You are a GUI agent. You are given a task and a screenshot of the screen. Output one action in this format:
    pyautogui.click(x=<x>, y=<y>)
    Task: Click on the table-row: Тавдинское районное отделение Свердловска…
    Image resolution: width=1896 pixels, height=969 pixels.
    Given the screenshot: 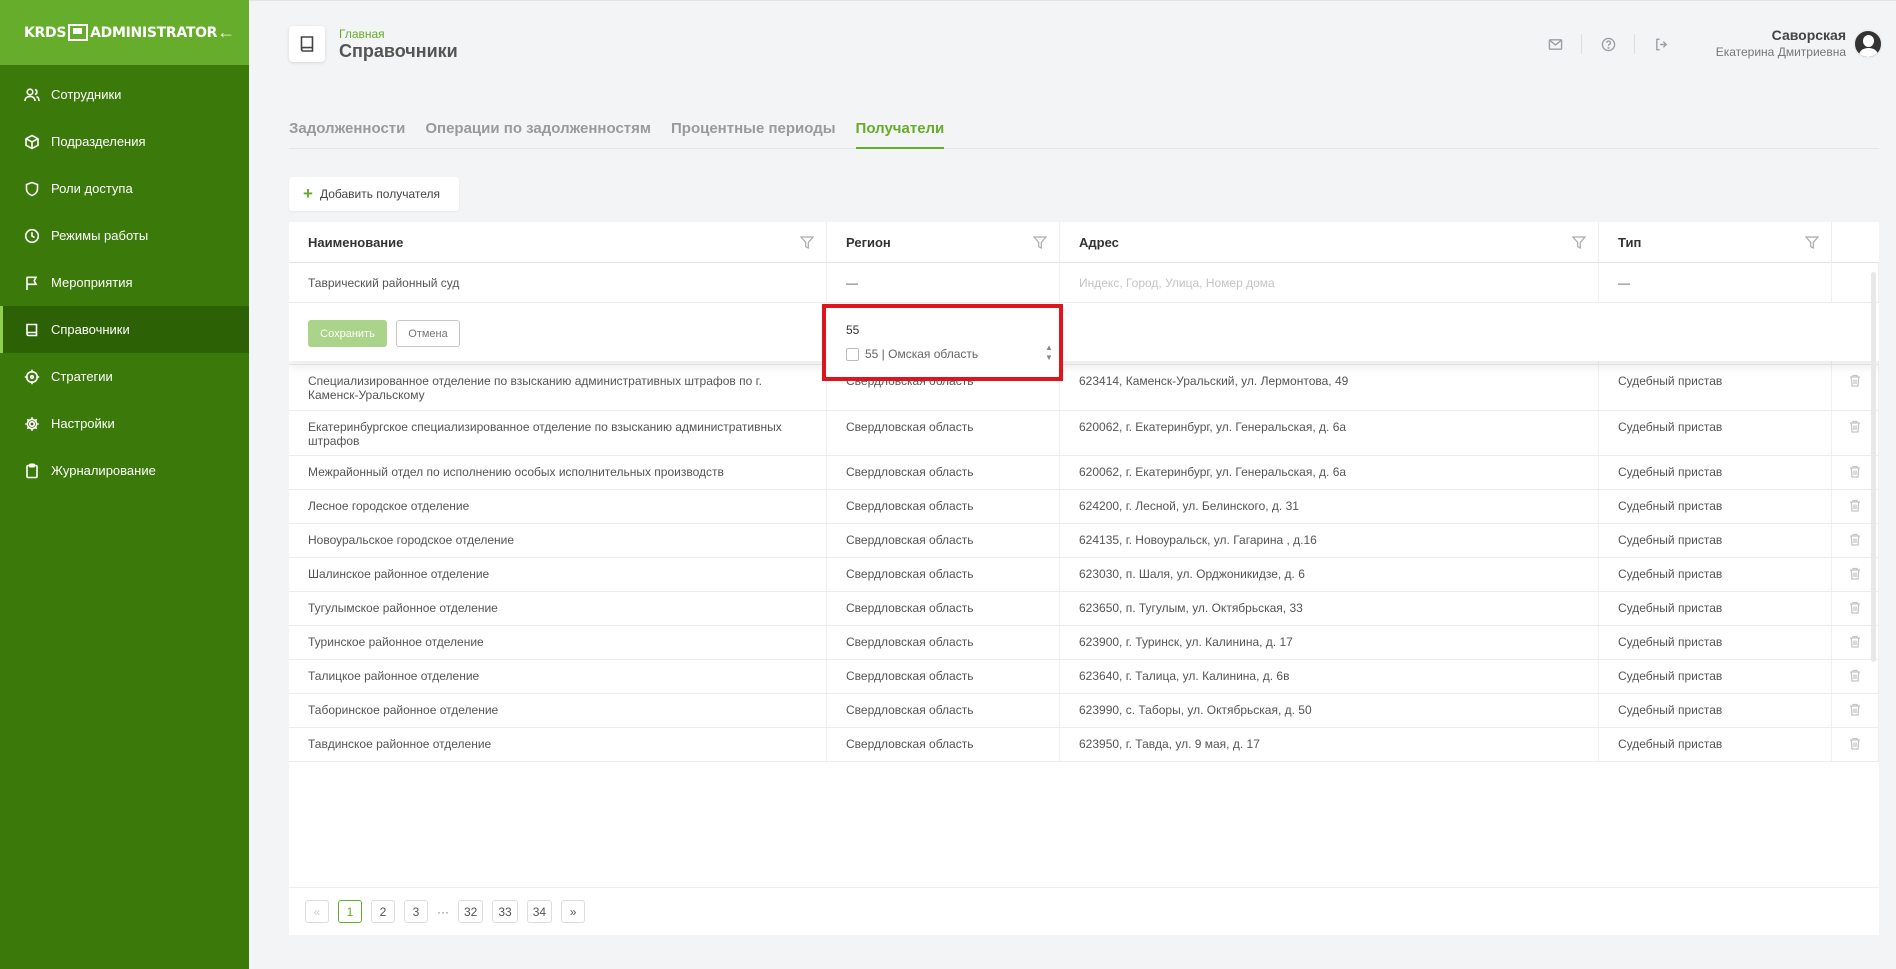 What is the action you would take?
    pyautogui.click(x=1084, y=745)
    